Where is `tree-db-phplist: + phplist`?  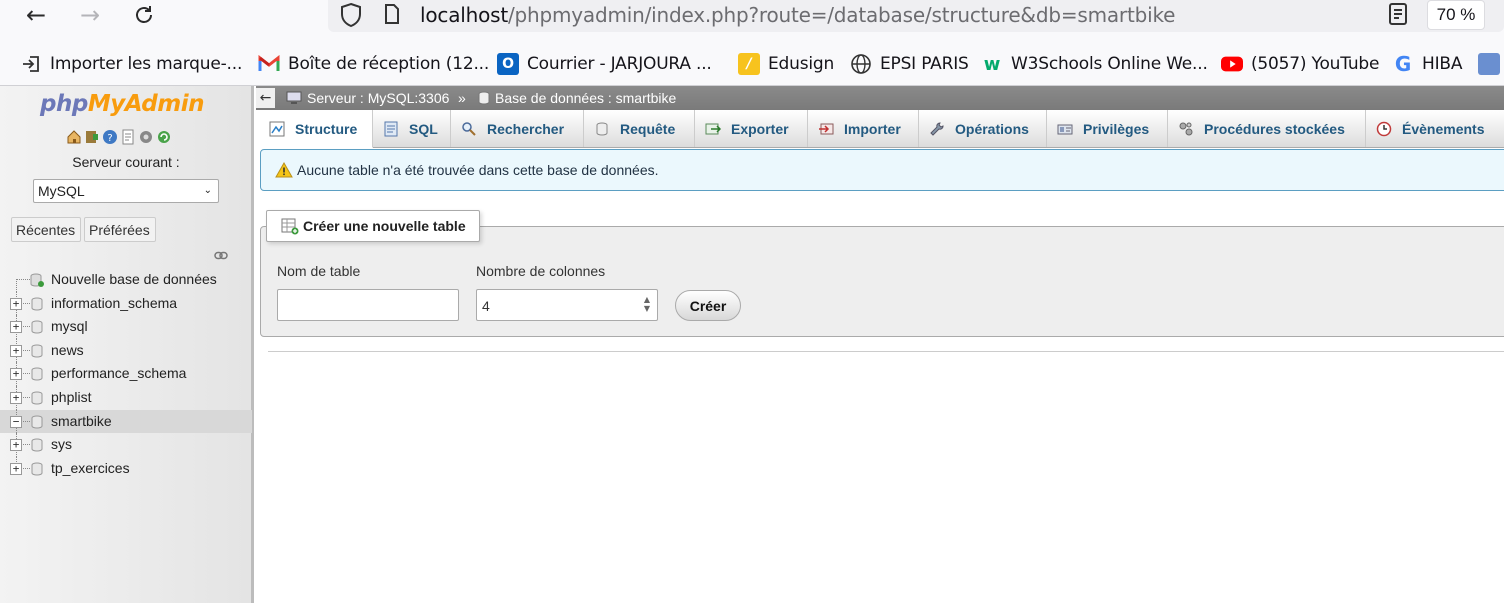 tree-db-phplist: + phplist is located at coordinates (126, 397).